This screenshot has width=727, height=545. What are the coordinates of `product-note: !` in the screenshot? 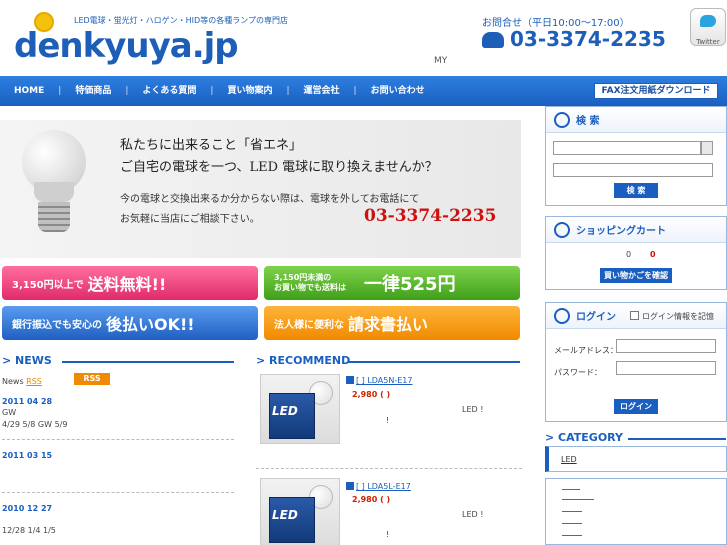 It's located at (388, 420).